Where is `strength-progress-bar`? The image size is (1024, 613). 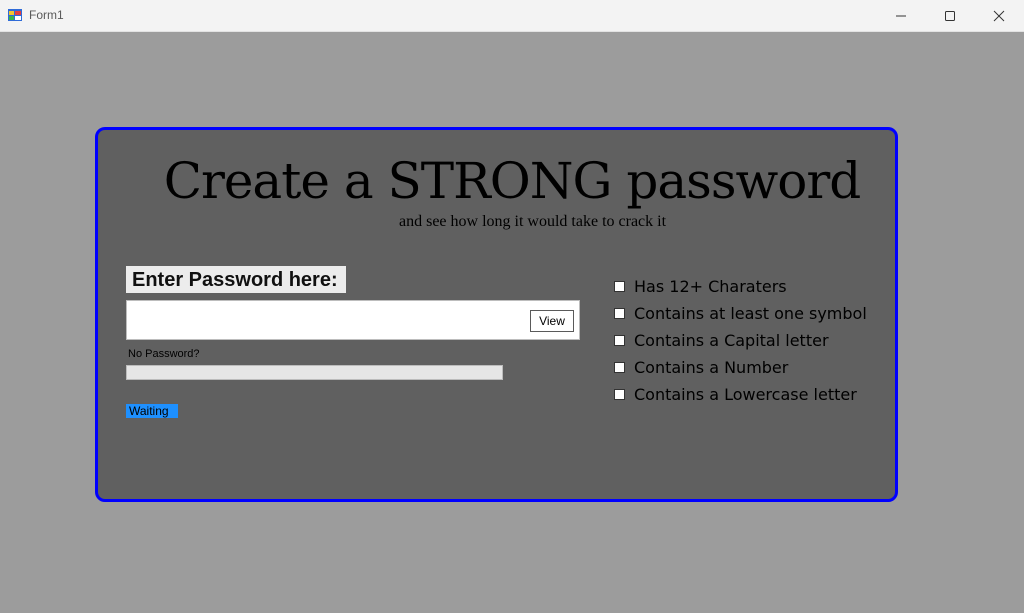
strength-progress-bar is located at coordinates (314, 372).